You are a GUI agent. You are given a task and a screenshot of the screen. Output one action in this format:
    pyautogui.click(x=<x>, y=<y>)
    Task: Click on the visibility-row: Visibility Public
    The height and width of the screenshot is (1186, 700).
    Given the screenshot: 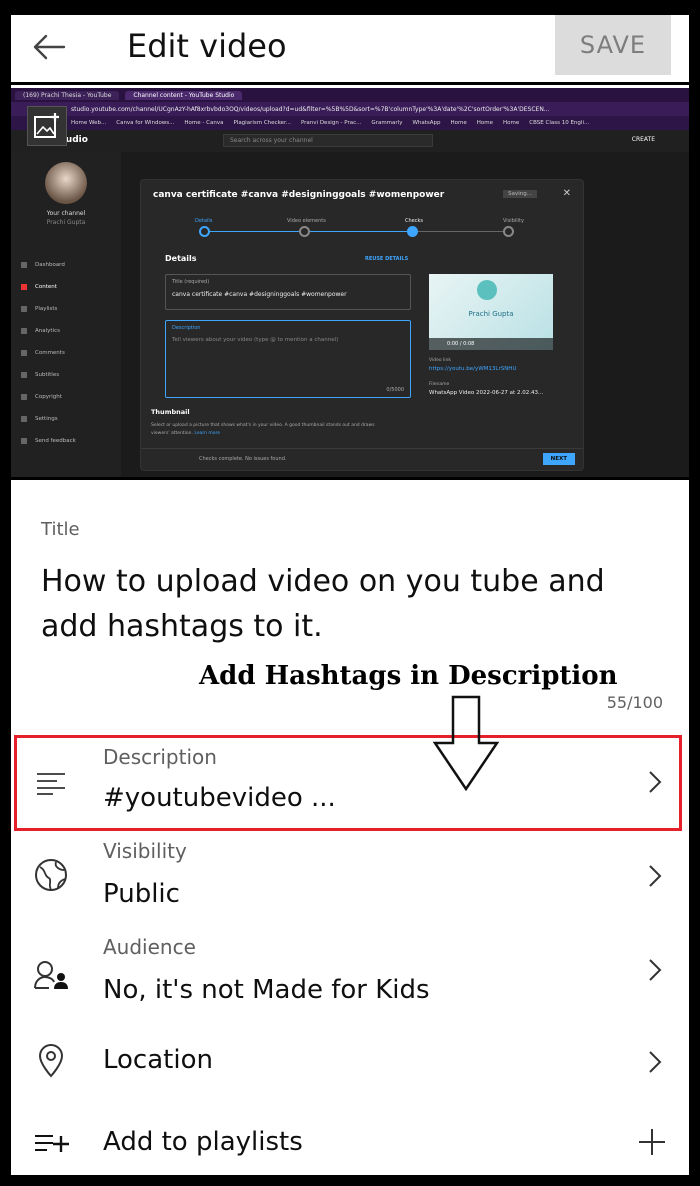 What is the action you would take?
    pyautogui.click(x=350, y=880)
    